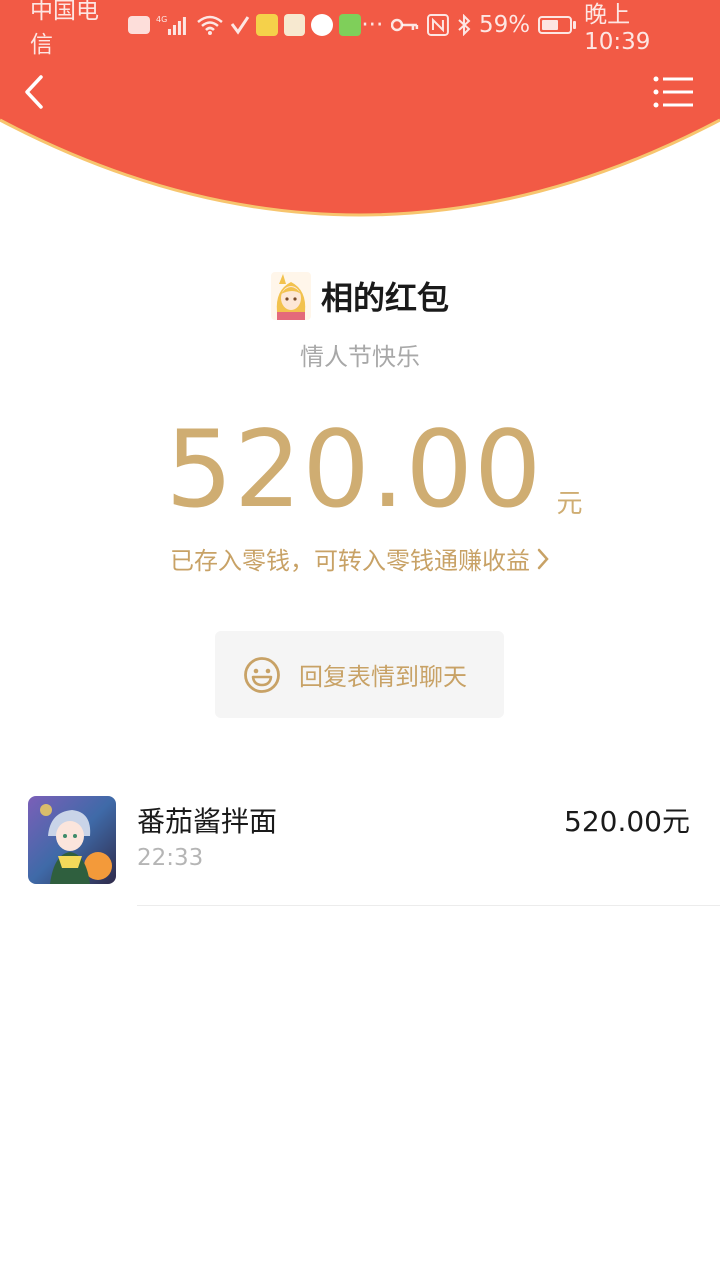  What do you see at coordinates (171, 25) in the screenshot?
I see `signal-icon: 4G` at bounding box center [171, 25].